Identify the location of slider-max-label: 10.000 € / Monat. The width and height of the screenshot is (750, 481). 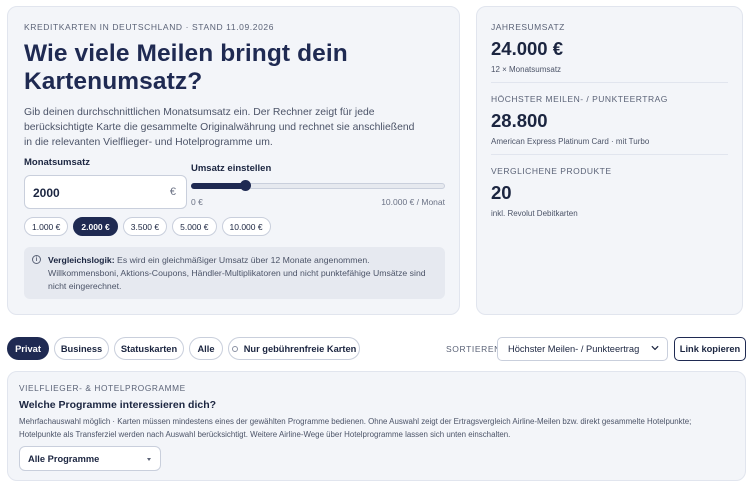
(413, 202).